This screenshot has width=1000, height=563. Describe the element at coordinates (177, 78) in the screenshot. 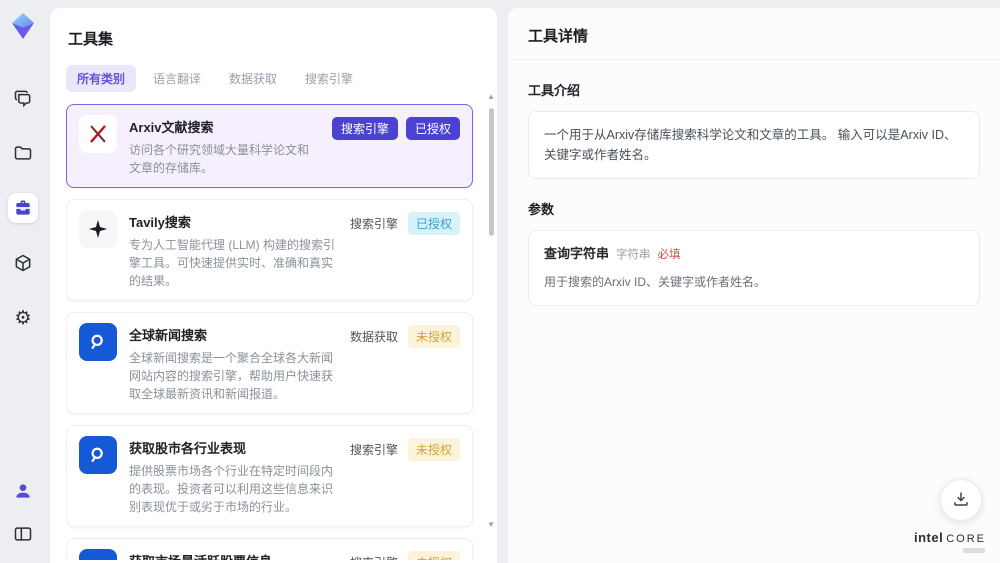

I see `tab-language-translation: 语言翻译` at that location.